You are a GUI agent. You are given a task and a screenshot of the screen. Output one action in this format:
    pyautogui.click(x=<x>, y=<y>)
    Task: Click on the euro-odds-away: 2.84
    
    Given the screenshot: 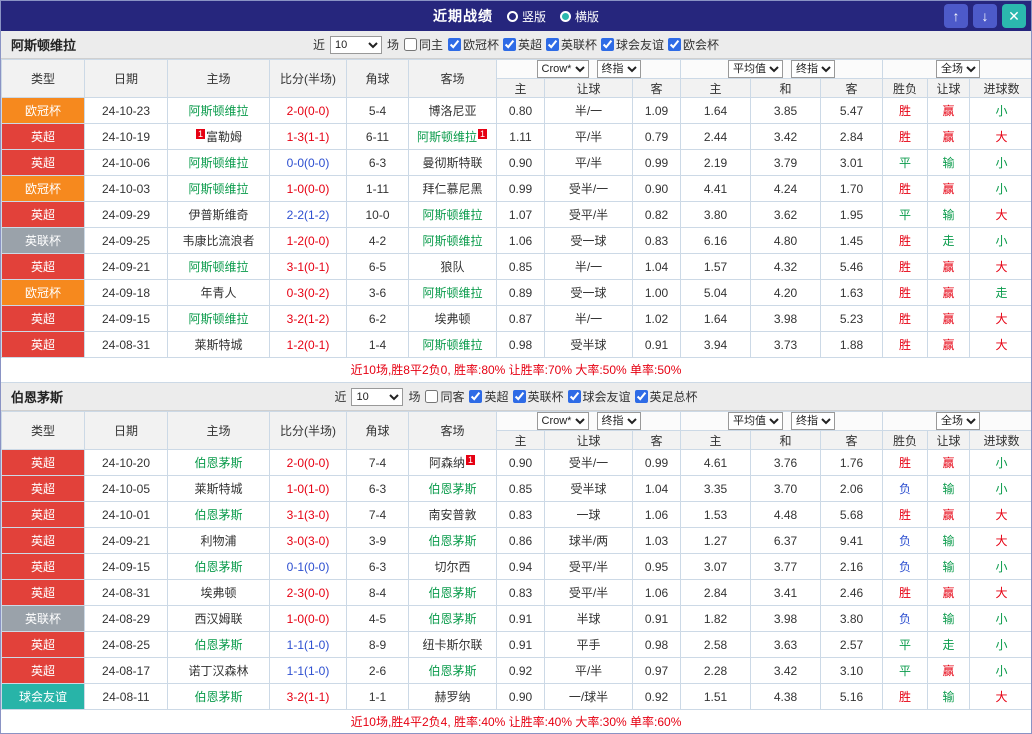 What is the action you would take?
    pyautogui.click(x=851, y=136)
    